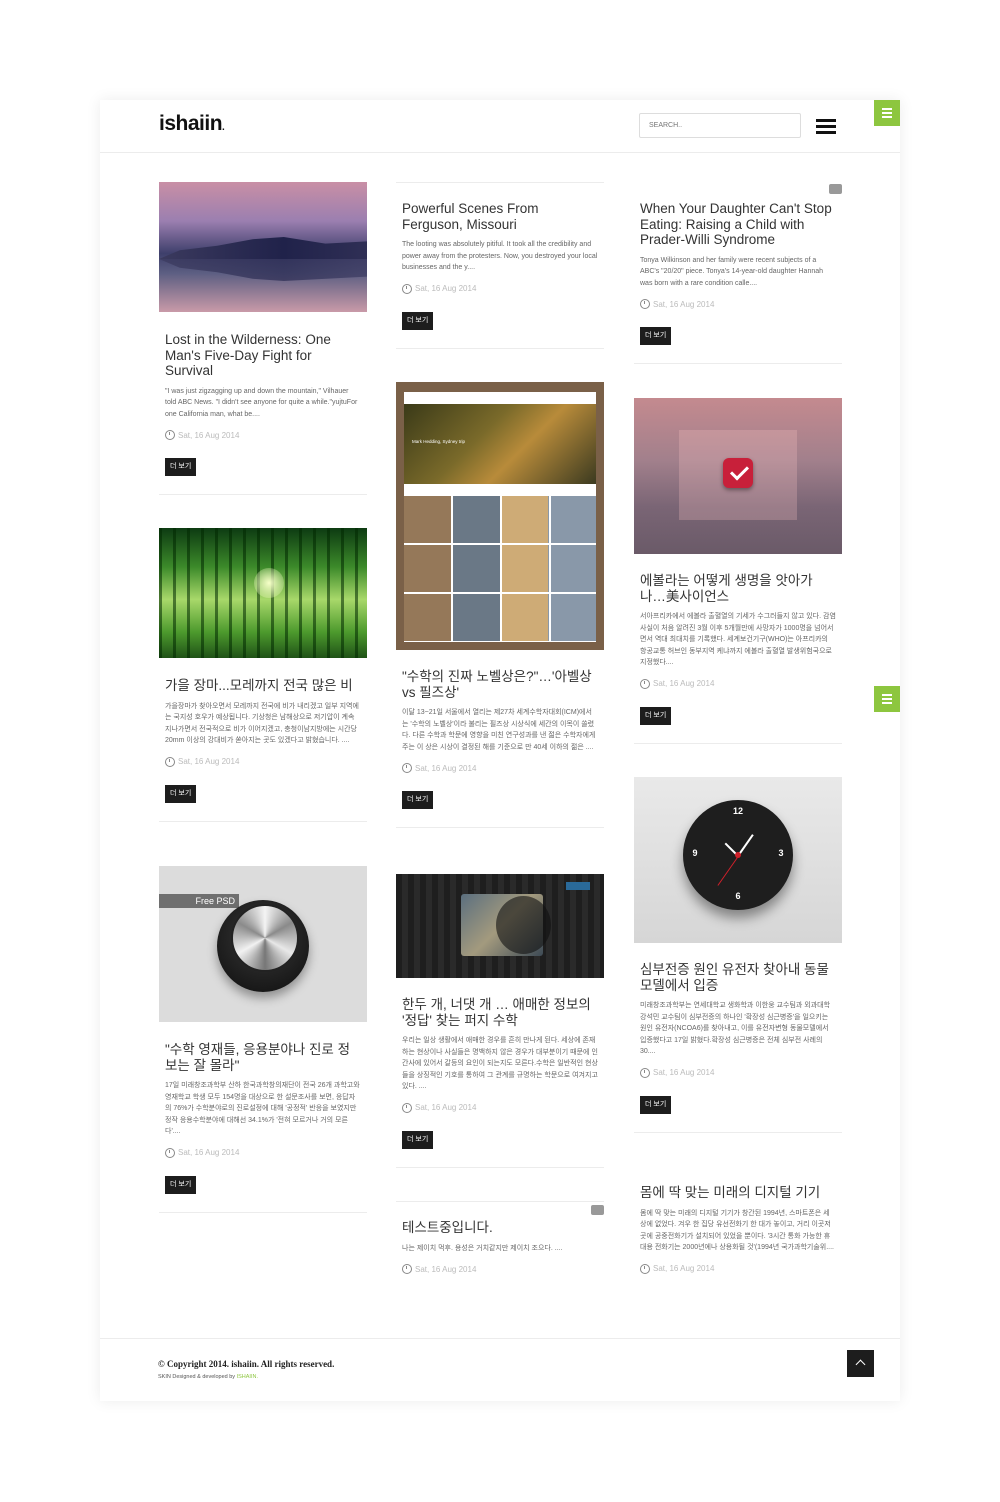 The image size is (1000, 1502). I want to click on post-image-lake, so click(263, 247).